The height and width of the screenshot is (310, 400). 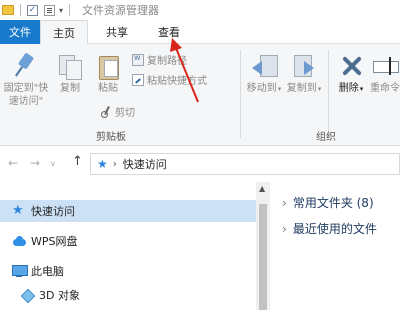 What do you see at coordinates (200, 10) in the screenshot?
I see `title-bar: ✓ ▾ 文件资源管理器` at bounding box center [200, 10].